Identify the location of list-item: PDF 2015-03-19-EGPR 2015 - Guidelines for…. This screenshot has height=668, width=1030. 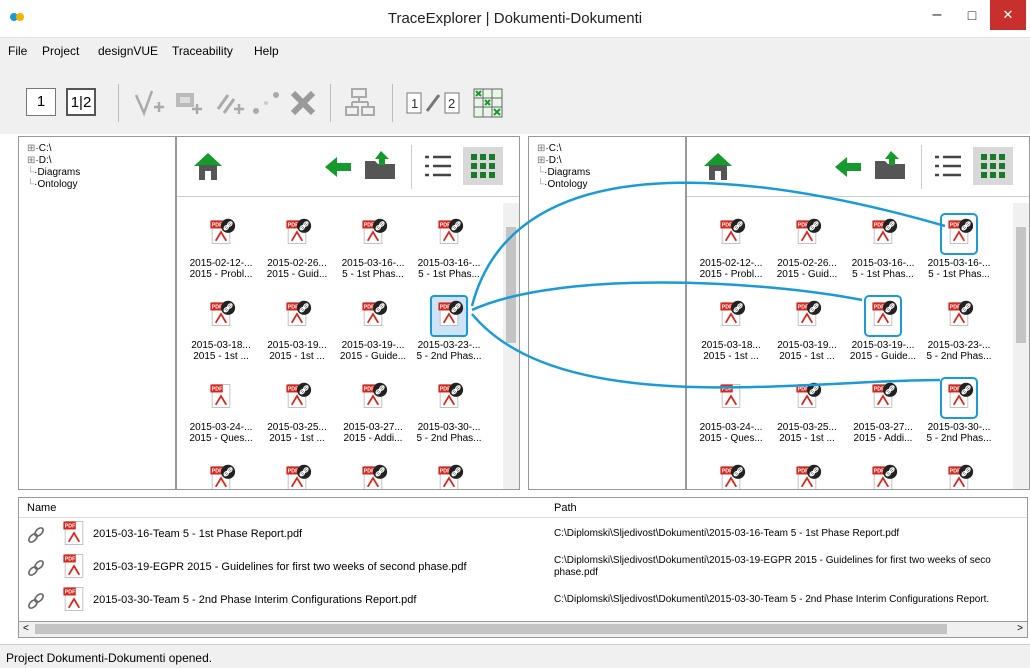
(523, 567).